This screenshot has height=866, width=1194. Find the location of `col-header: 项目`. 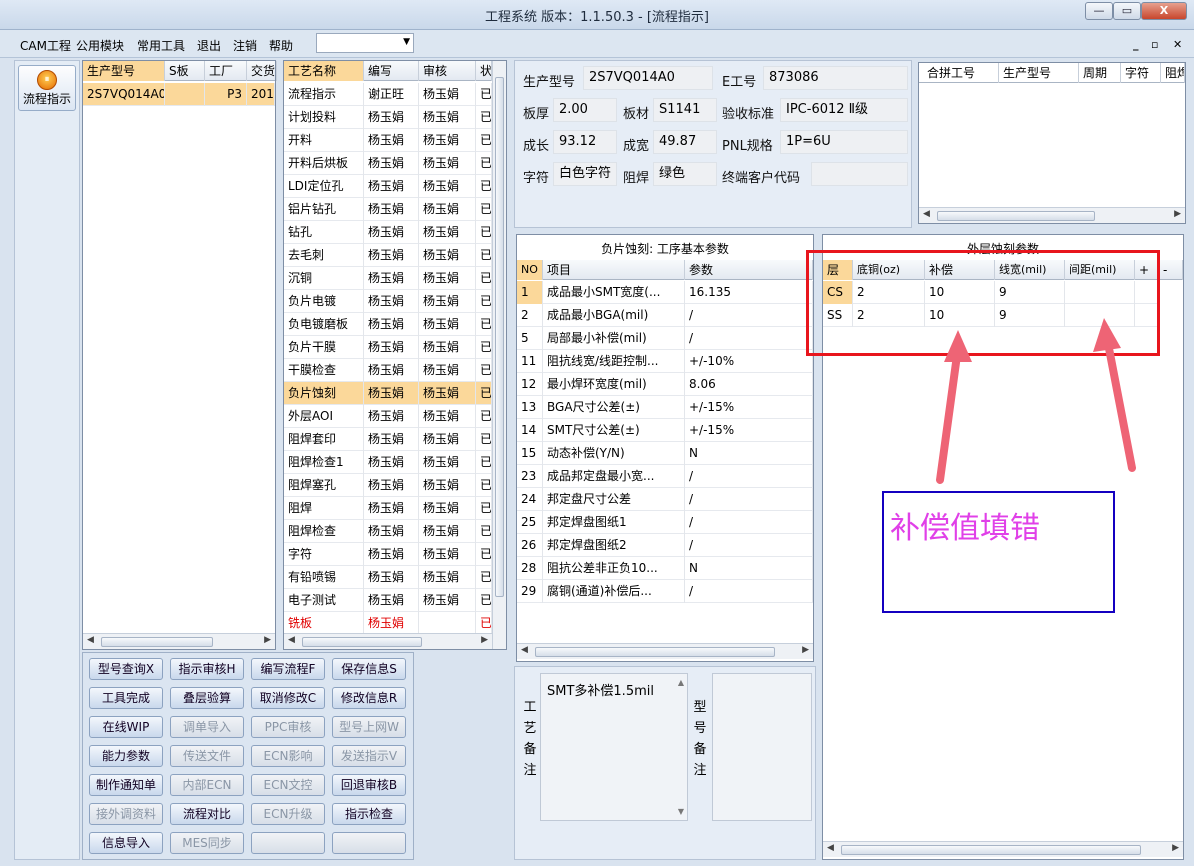

col-header: 项目 is located at coordinates (614, 270).